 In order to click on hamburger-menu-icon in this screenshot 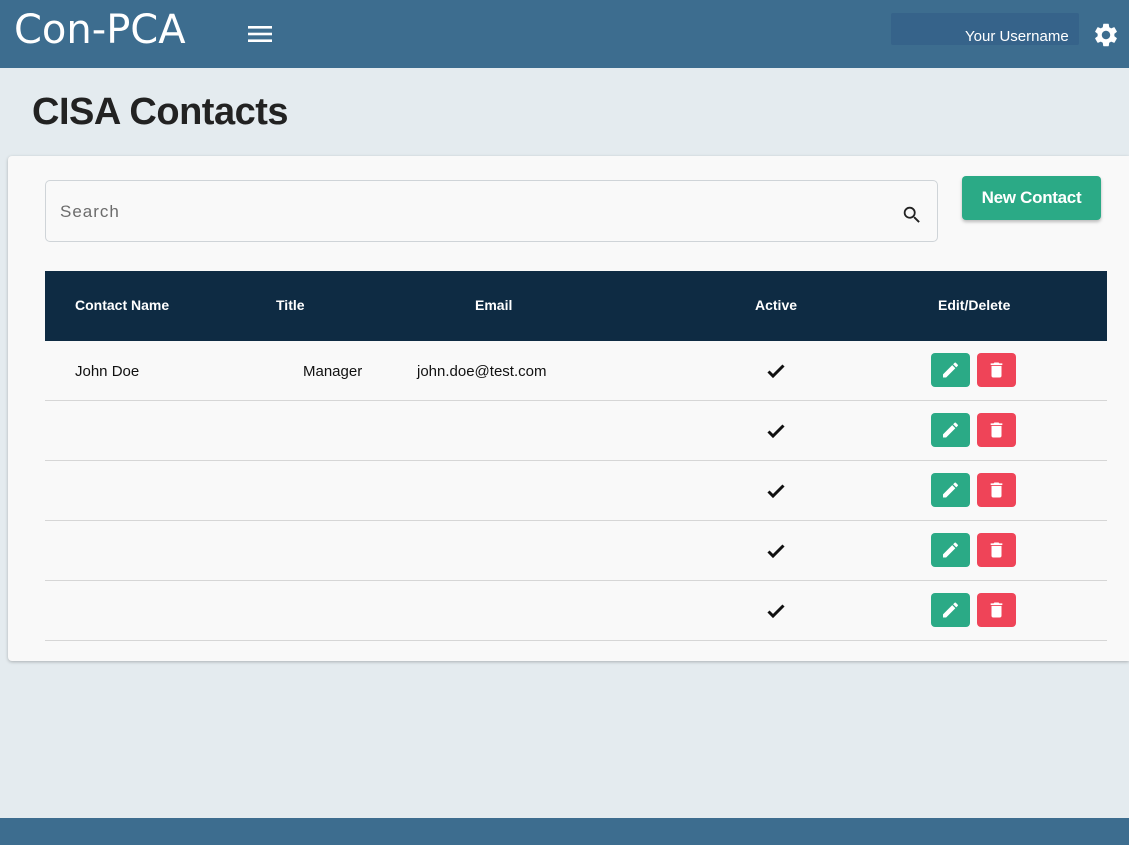, I will do `click(260, 34)`.